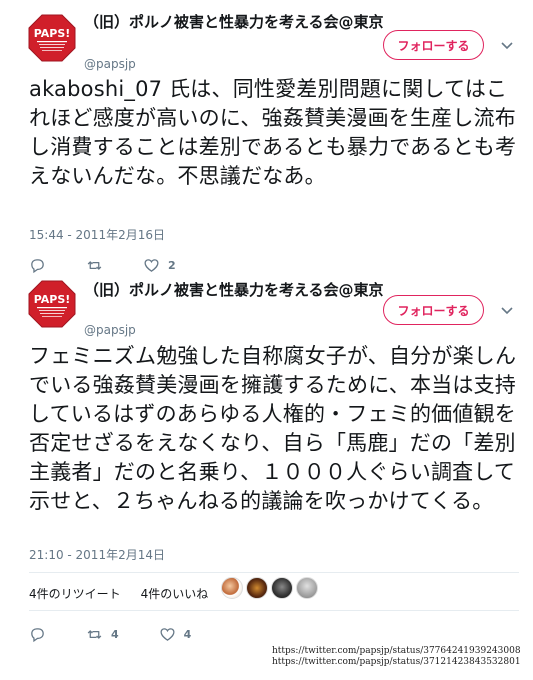 This screenshot has height=680, width=533. What do you see at coordinates (75, 593) in the screenshot?
I see `retweets-link: 4件のリツイート` at bounding box center [75, 593].